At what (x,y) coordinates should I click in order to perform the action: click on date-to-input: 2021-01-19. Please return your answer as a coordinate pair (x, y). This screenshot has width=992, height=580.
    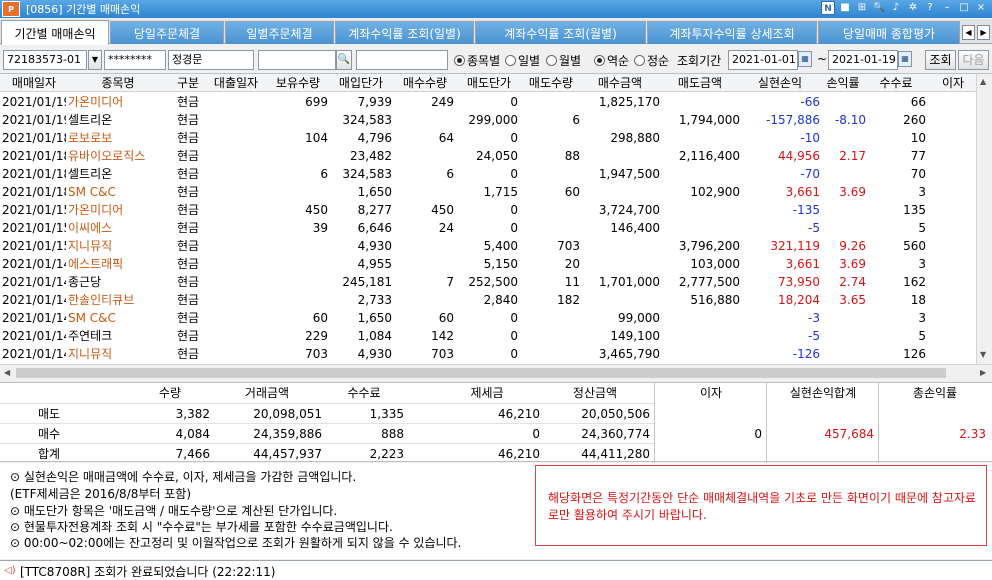
    Looking at the image, I should click on (863, 60).